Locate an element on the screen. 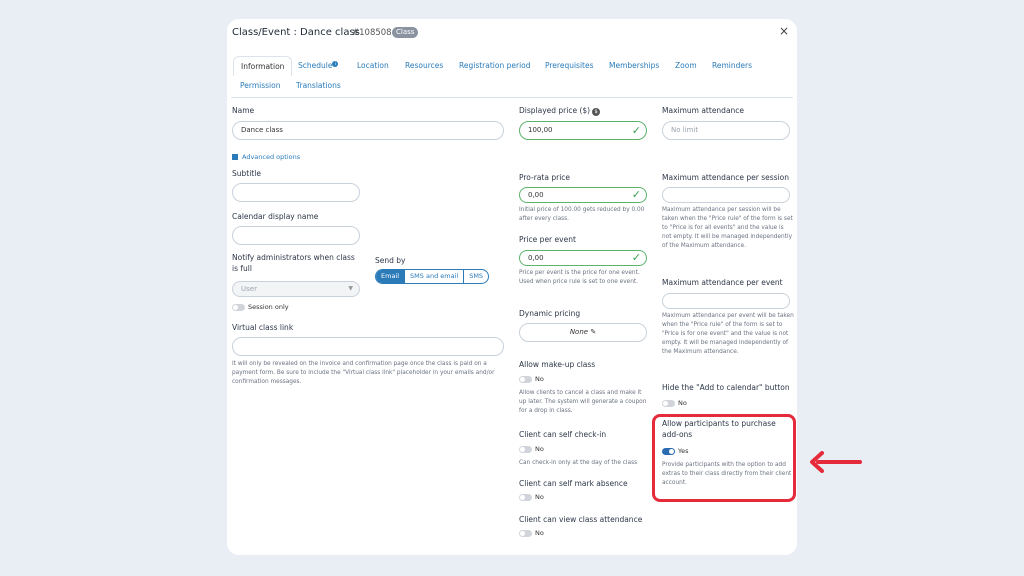 This screenshot has width=1024, height=576. checkin-toggle is located at coordinates (525, 449).